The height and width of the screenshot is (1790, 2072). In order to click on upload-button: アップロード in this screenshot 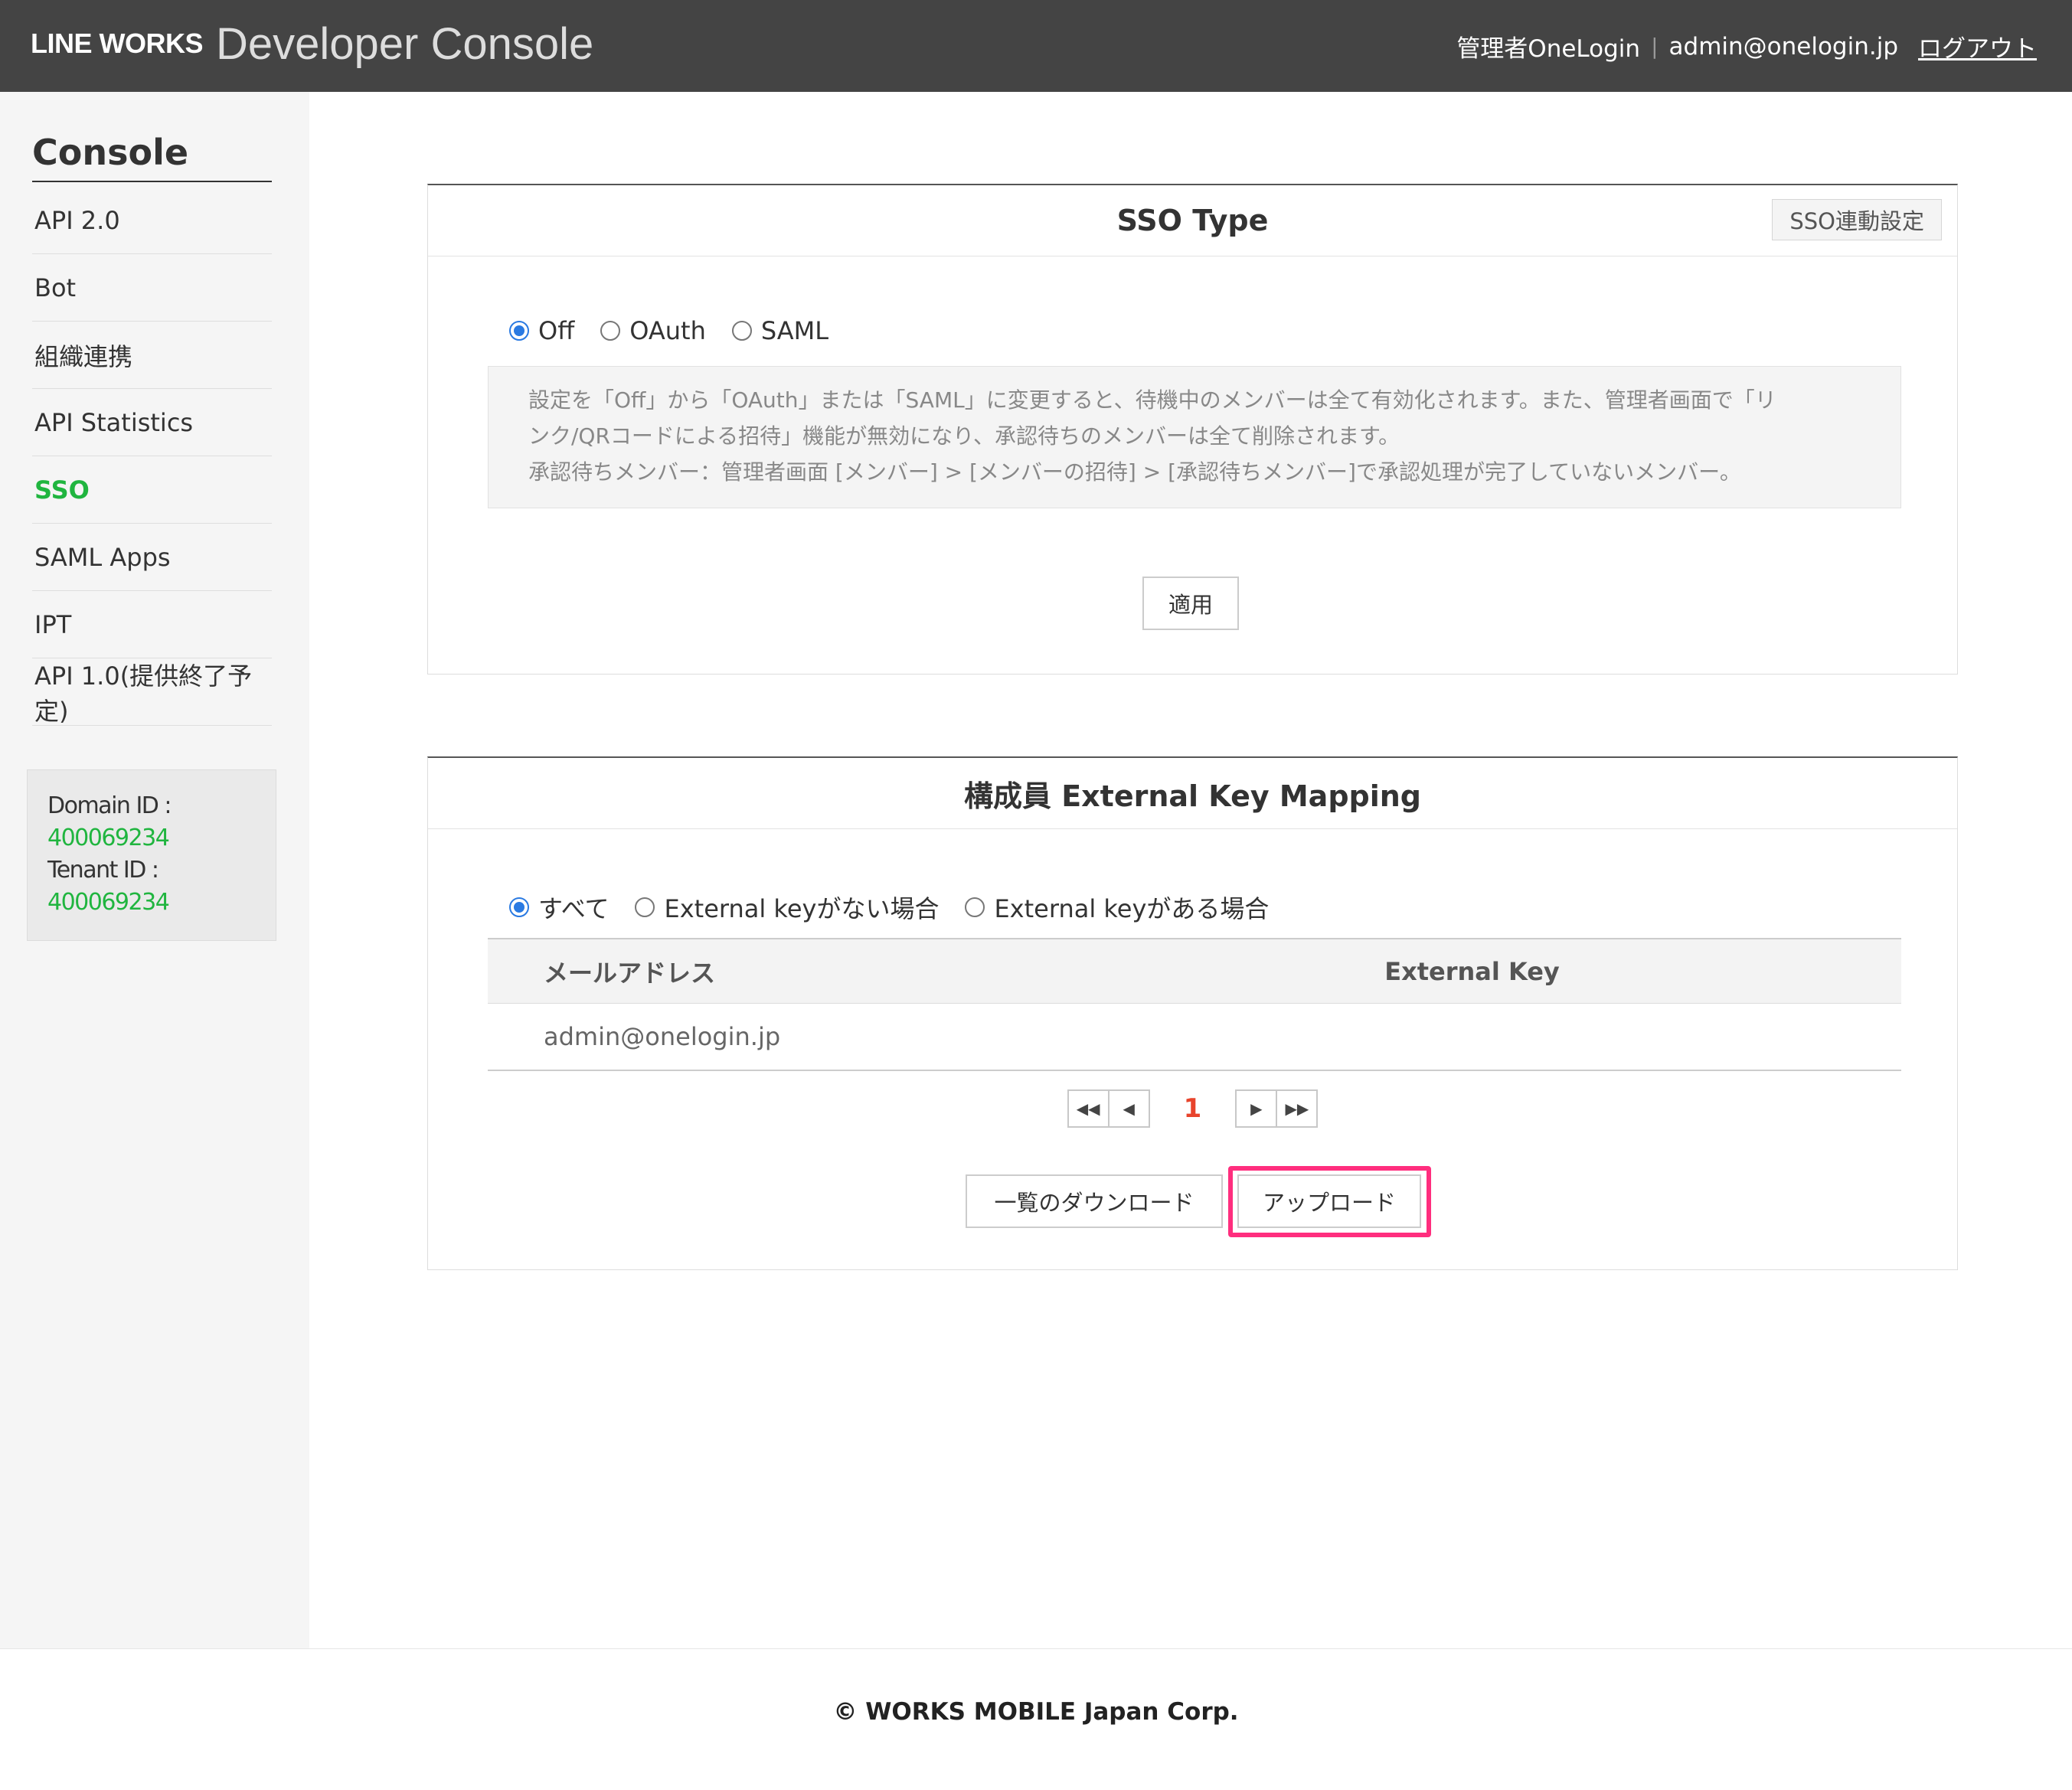, I will do `click(1329, 1201)`.